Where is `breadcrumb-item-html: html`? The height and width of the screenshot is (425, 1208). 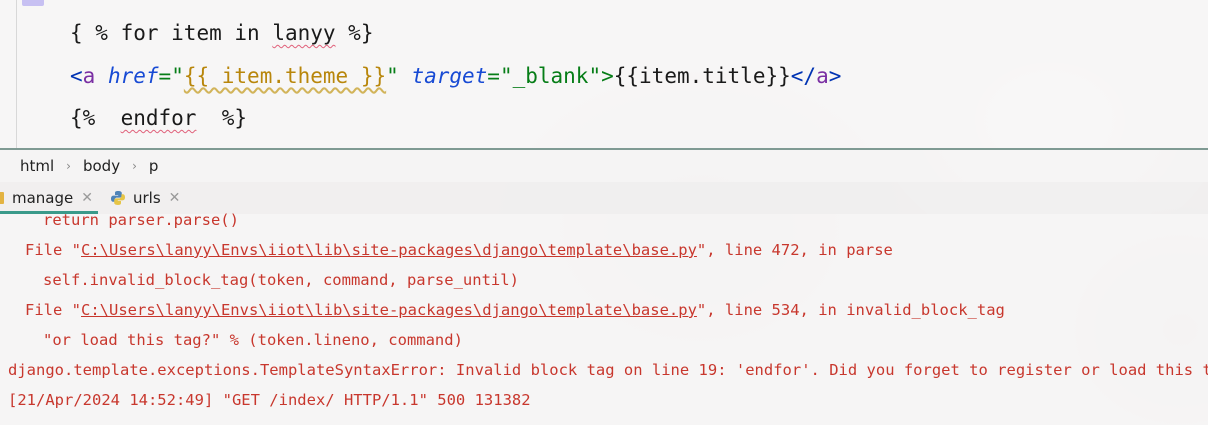 breadcrumb-item-html: html is located at coordinates (37, 166).